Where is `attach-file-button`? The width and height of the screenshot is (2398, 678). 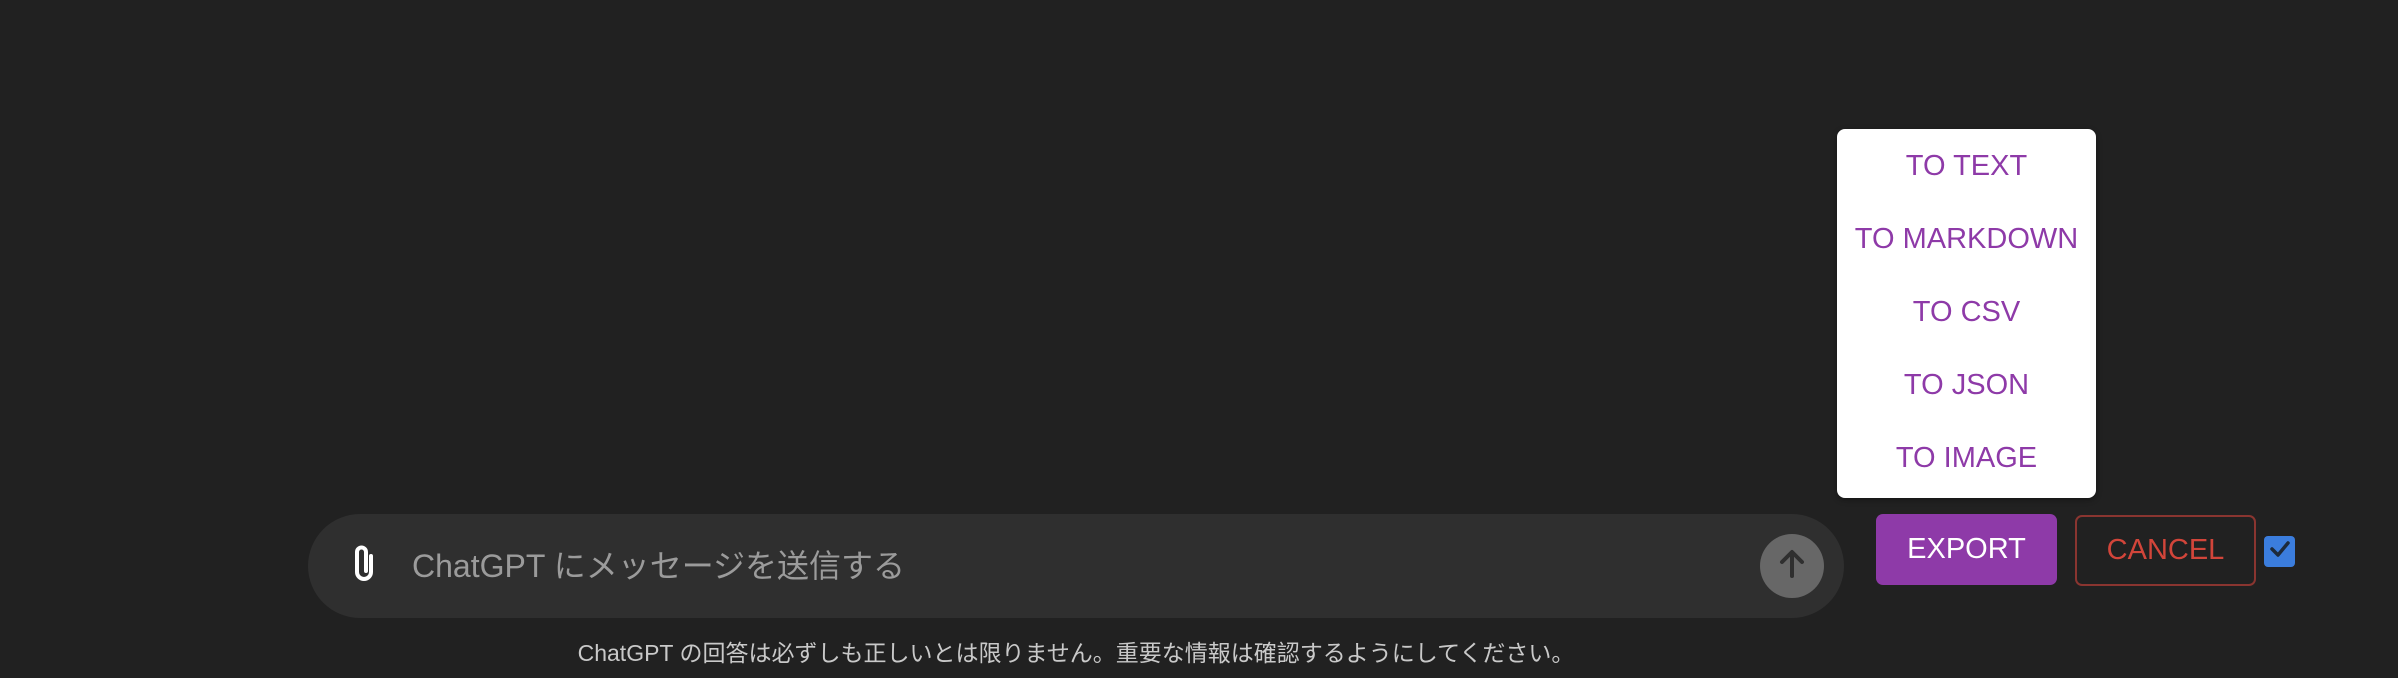 attach-file-button is located at coordinates (364, 566).